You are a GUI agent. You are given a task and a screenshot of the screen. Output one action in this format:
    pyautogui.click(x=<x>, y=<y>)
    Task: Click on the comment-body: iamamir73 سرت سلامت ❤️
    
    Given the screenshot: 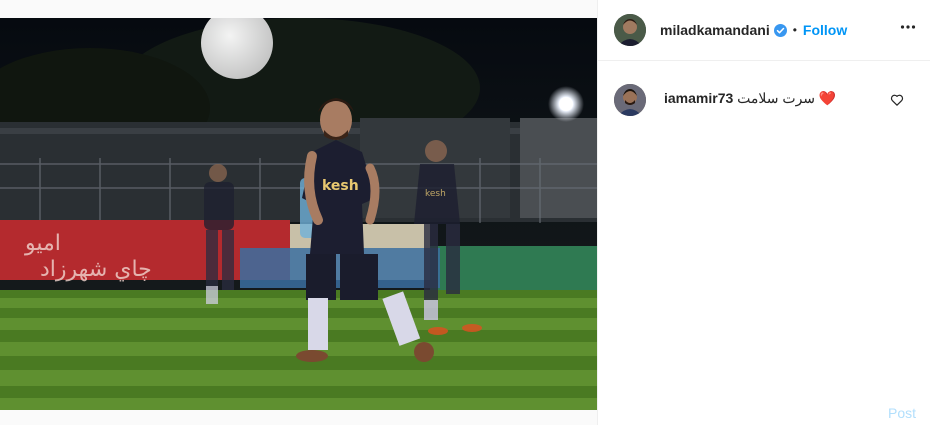 What is the action you would take?
    pyautogui.click(x=750, y=98)
    